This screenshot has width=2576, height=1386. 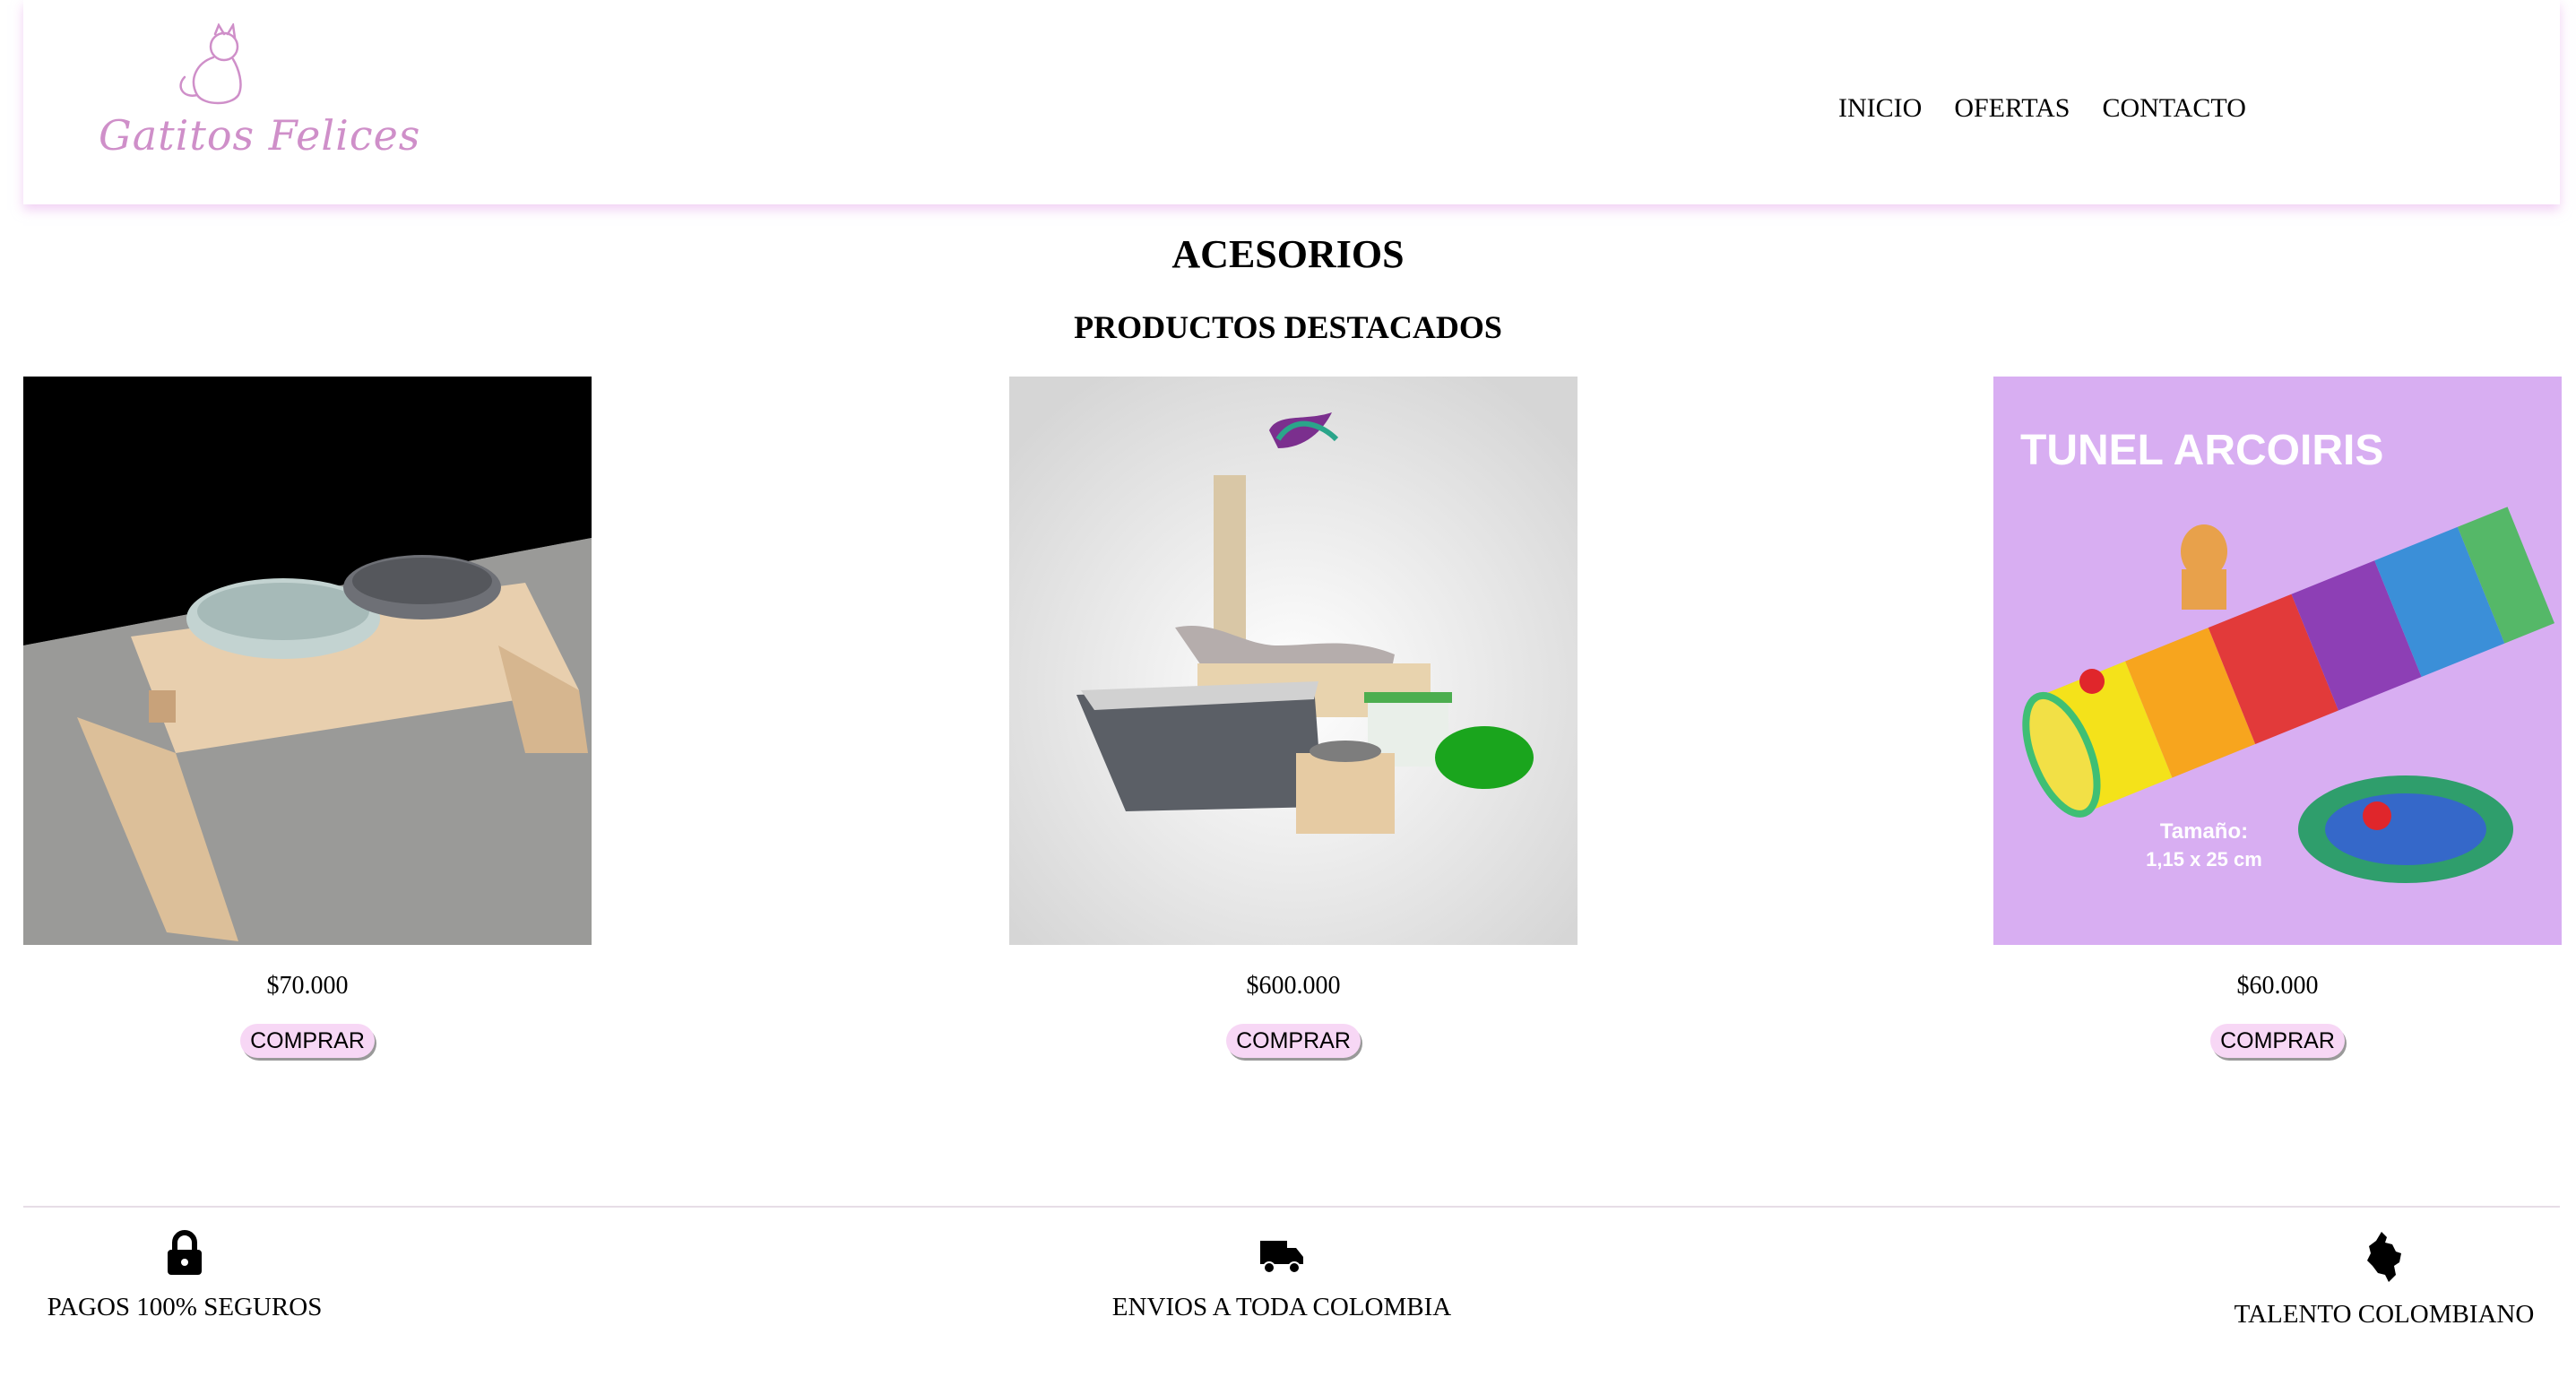 What do you see at coordinates (307, 986) in the screenshot?
I see `product-price: $70.000` at bounding box center [307, 986].